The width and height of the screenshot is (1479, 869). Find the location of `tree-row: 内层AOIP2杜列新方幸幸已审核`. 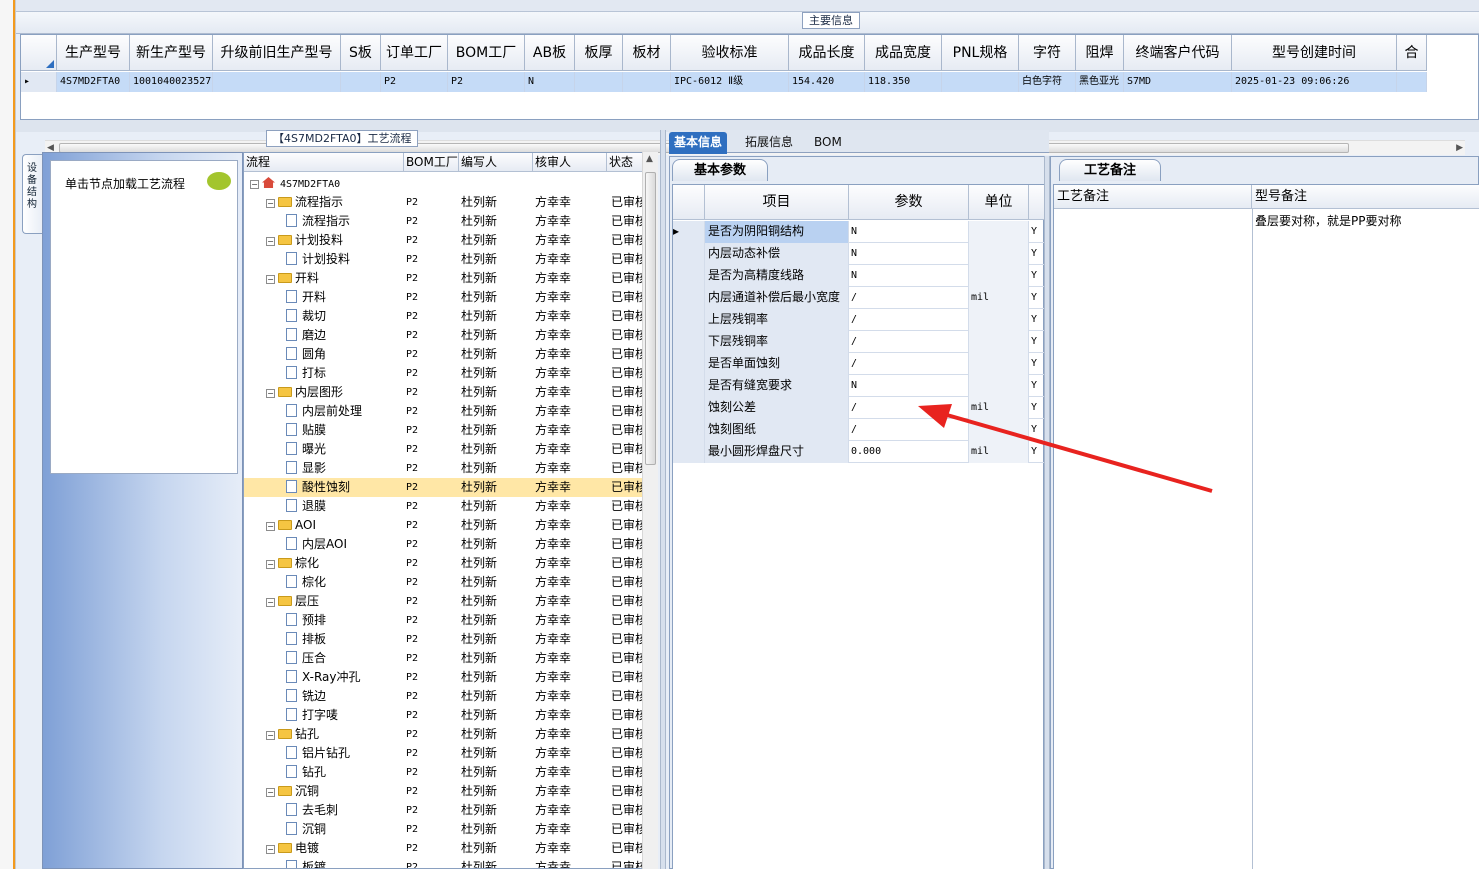

tree-row: 内层AOIP2杜列新方幸幸已审核 is located at coordinates (444, 544).